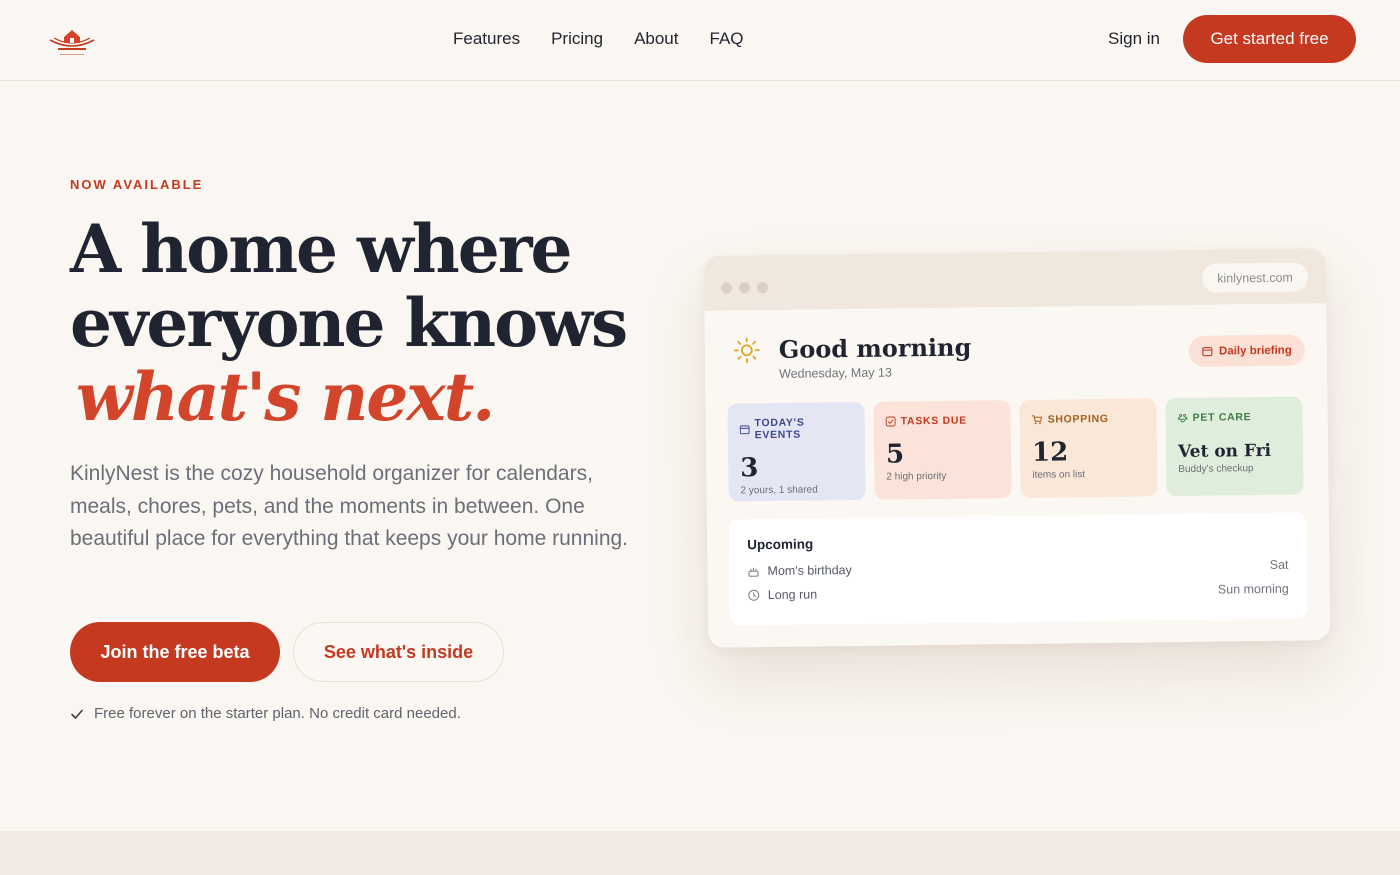  I want to click on card-label-row: TASKS DUE, so click(942, 421).